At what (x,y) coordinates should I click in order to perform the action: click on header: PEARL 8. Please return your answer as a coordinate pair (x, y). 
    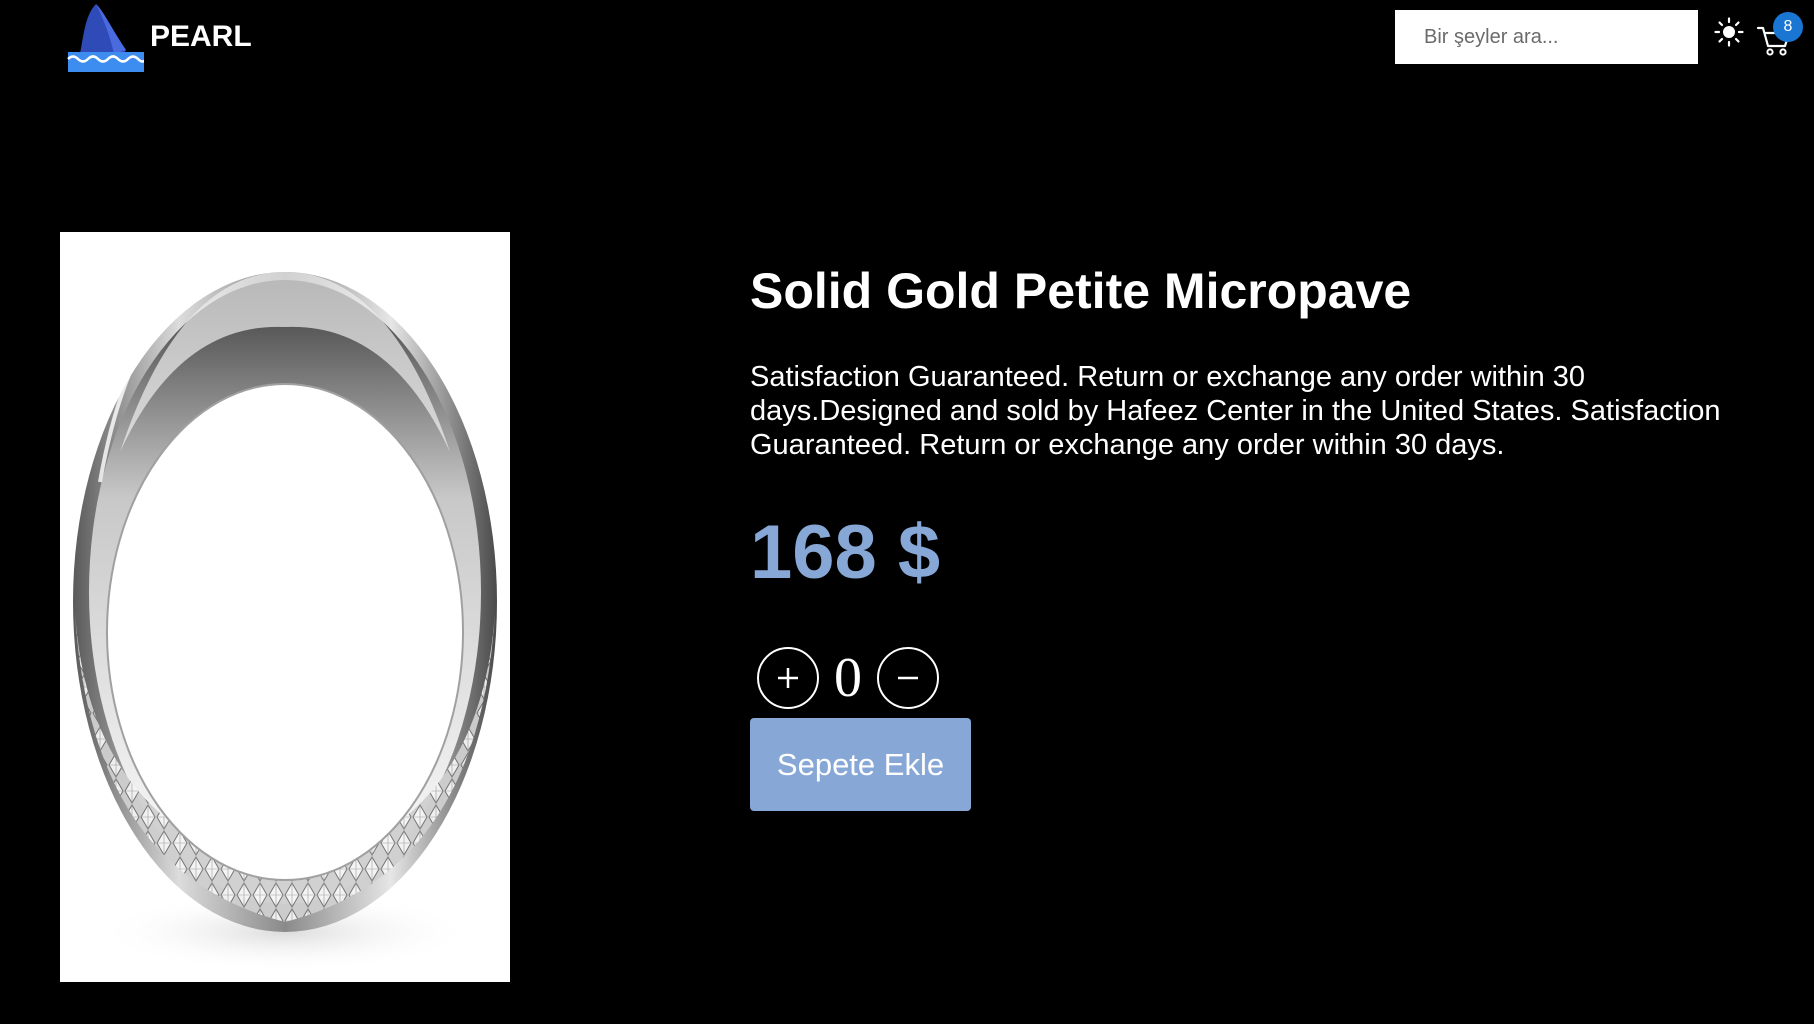
    Looking at the image, I should click on (907, 37).